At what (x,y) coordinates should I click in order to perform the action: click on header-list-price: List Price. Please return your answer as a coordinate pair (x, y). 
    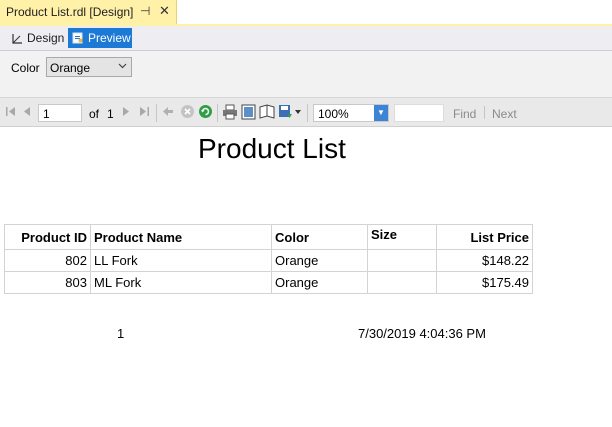
    Looking at the image, I should click on (484, 237).